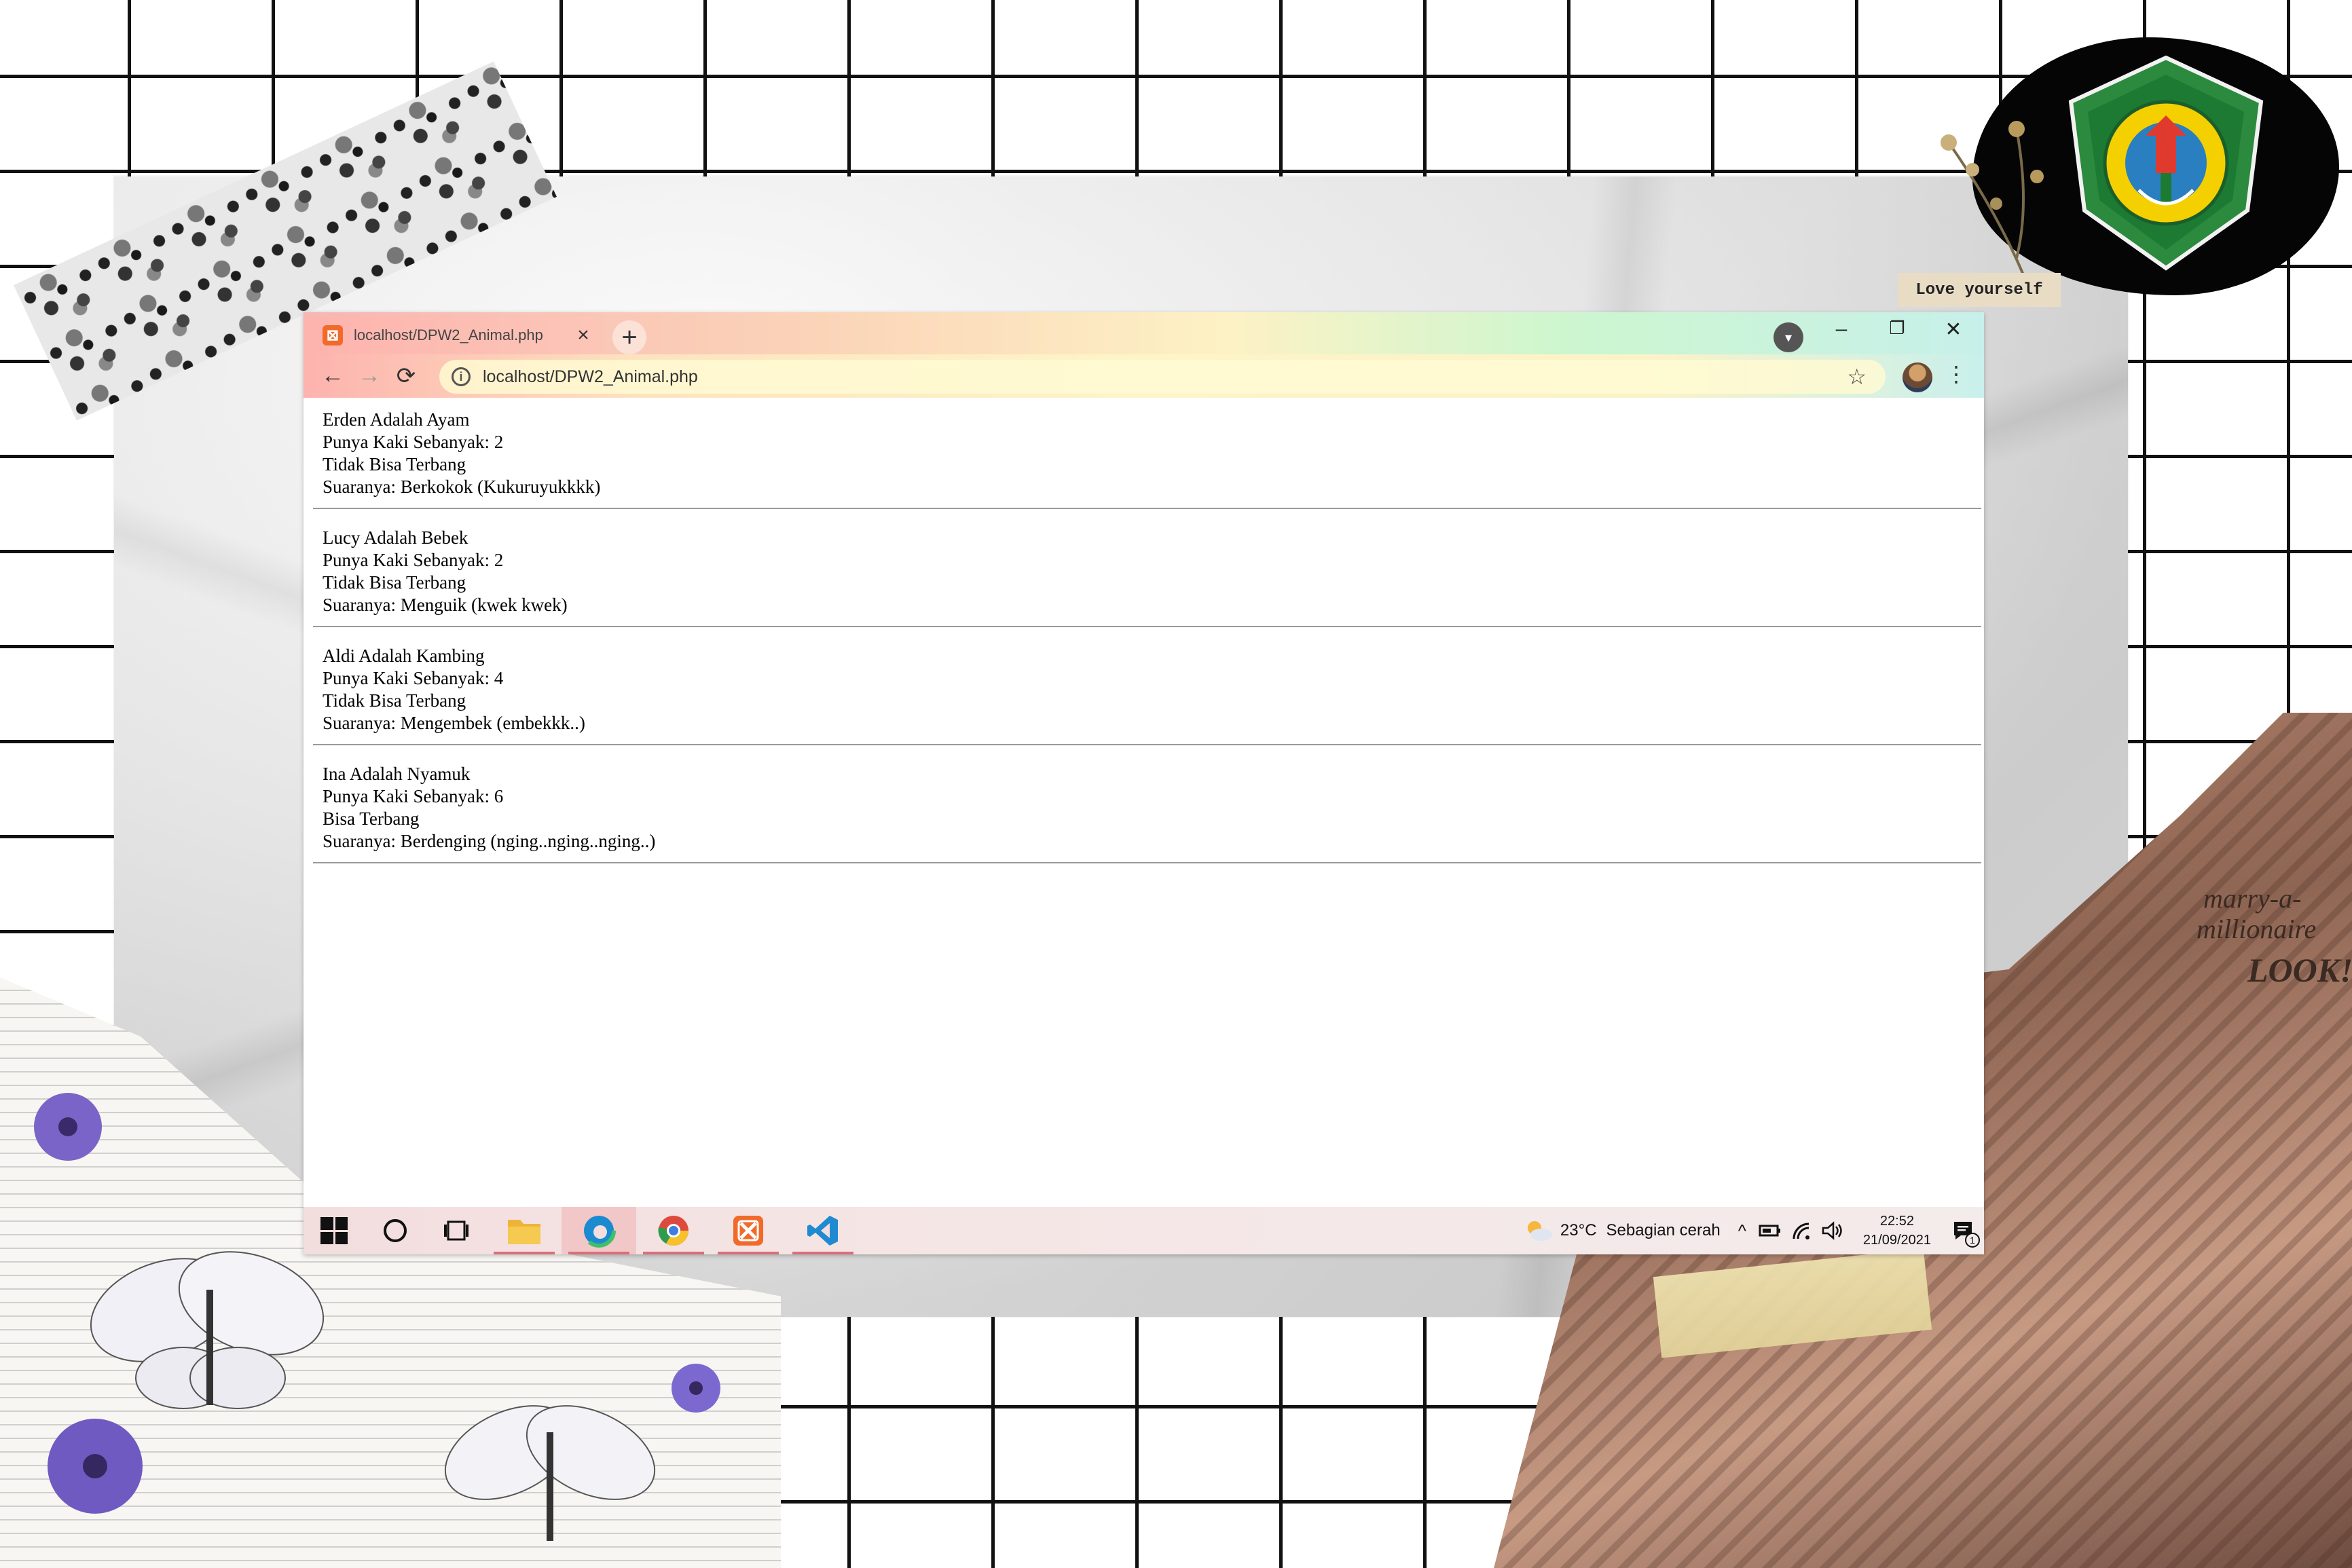 This screenshot has width=2352, height=1568. I want to click on close-window-button: ✕, so click(1953, 330).